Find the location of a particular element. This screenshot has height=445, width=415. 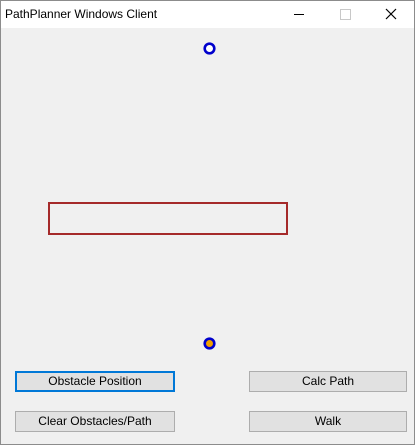

close-button is located at coordinates (391, 14).